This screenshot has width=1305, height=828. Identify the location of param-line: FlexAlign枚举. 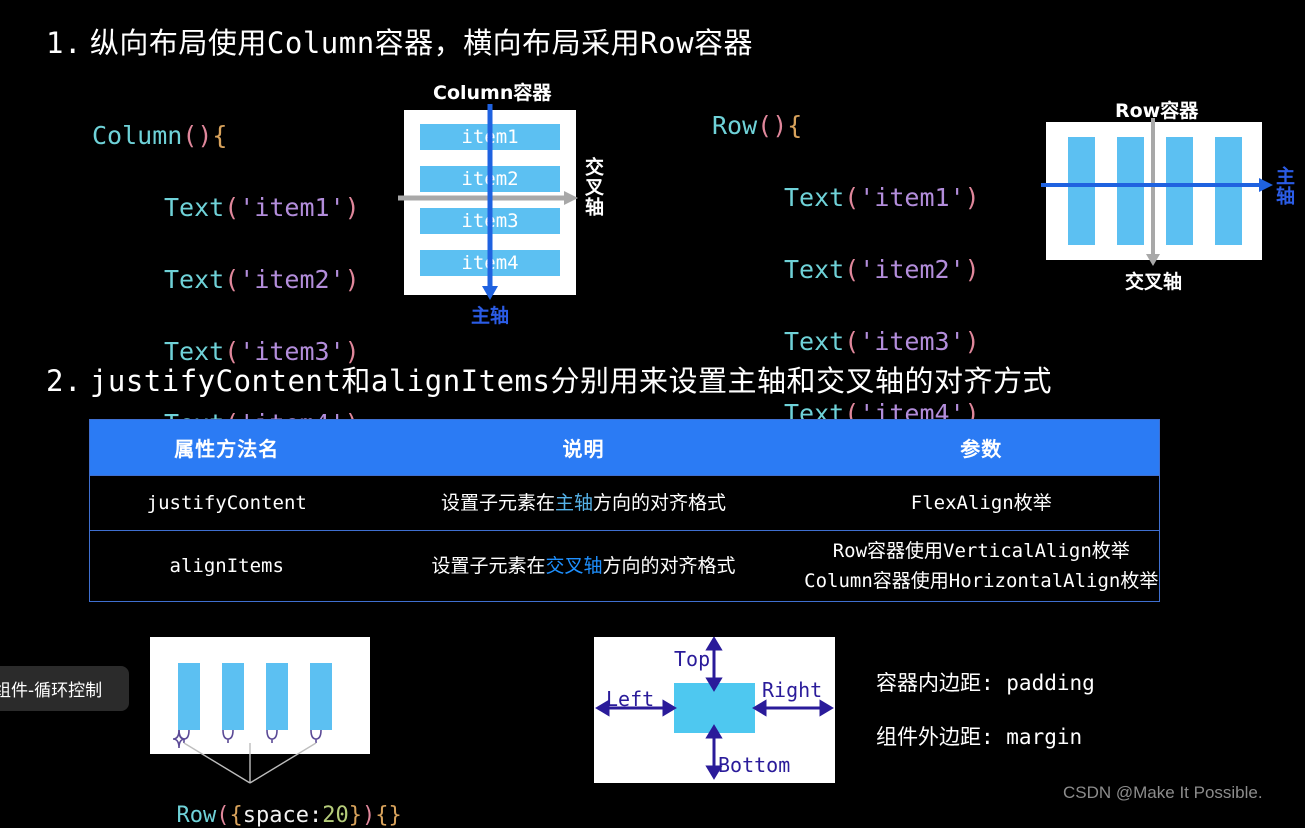
(981, 503).